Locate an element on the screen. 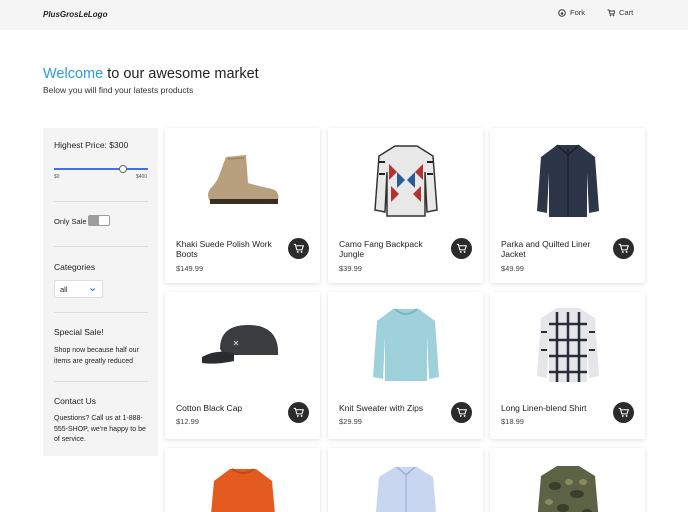 This screenshot has width=688, height=512. product-card: Parka and Quilted Liner Jacket $49.99 is located at coordinates (567, 205).